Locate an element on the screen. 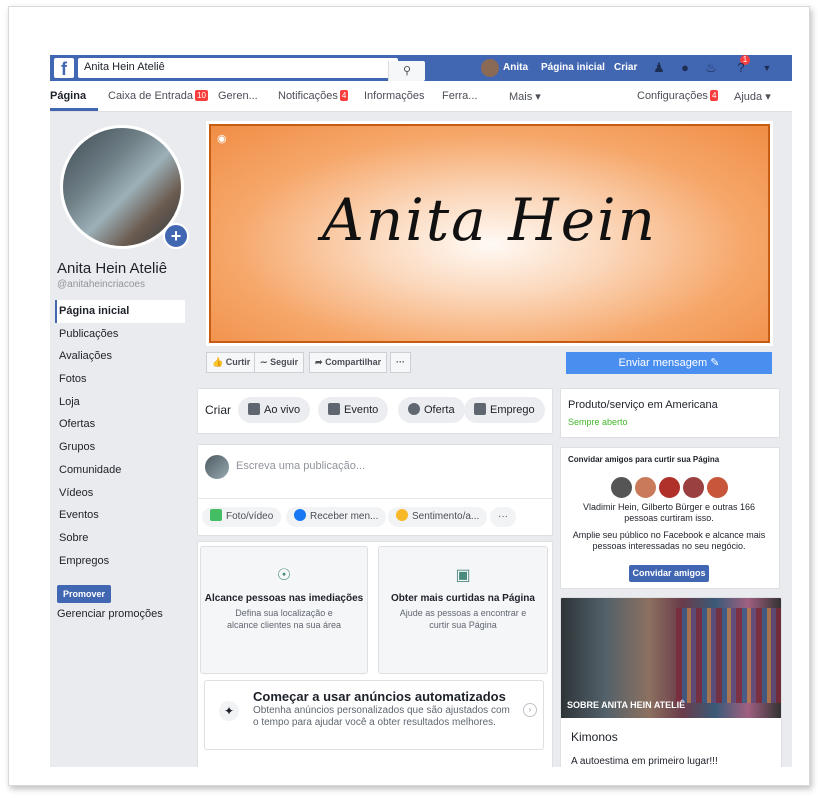 The height and width of the screenshot is (798, 818). tab-notifications: Notificações 4 is located at coordinates (313, 96).